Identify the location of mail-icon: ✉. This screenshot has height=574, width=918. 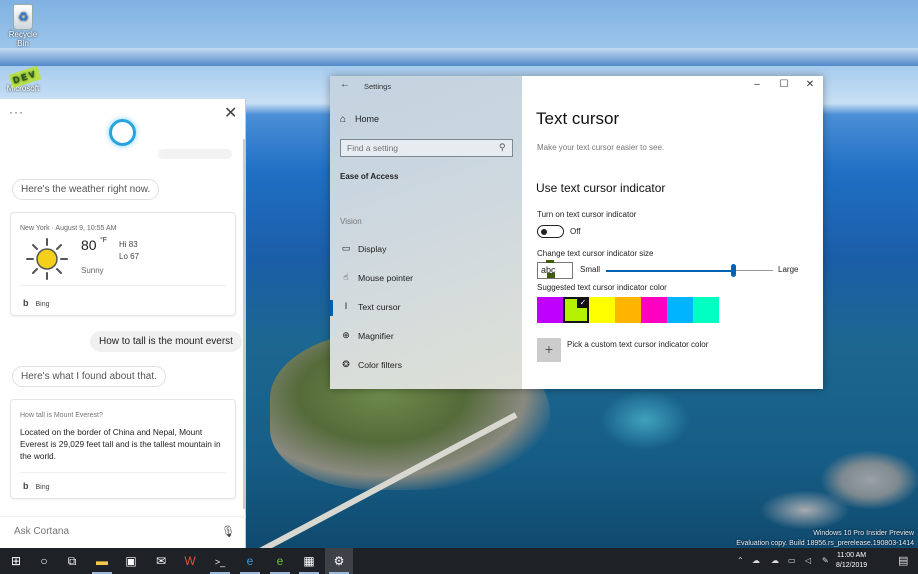
(161, 561).